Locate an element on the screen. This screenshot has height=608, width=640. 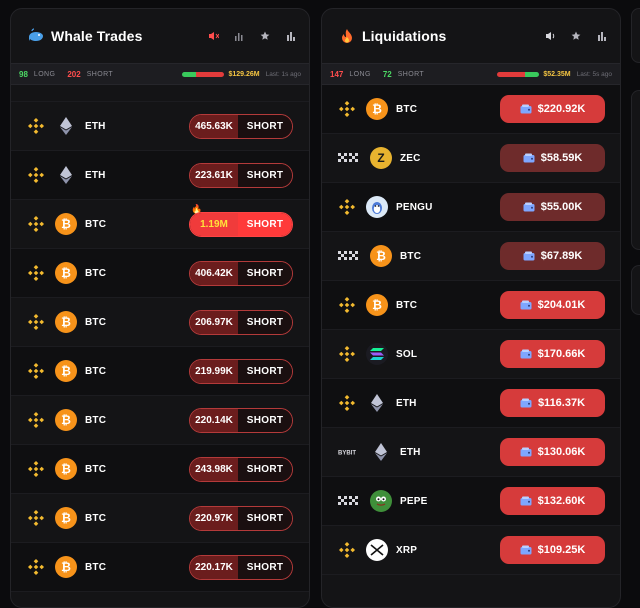
table-row: ₿ BTC $220.92K is located at coordinates (471, 109).